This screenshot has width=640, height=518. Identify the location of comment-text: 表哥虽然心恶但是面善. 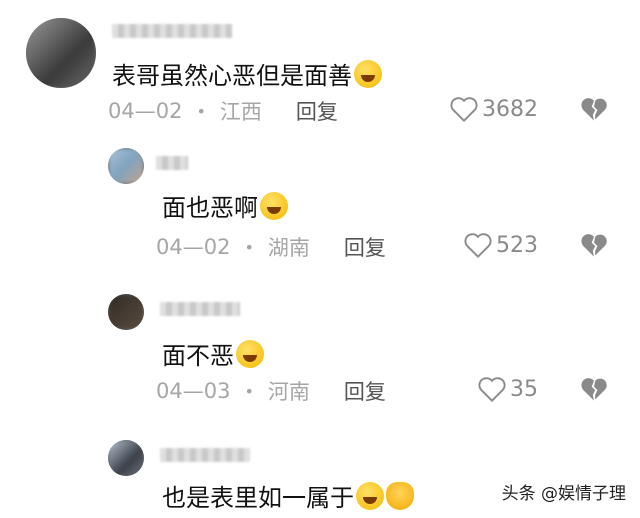
(247, 73).